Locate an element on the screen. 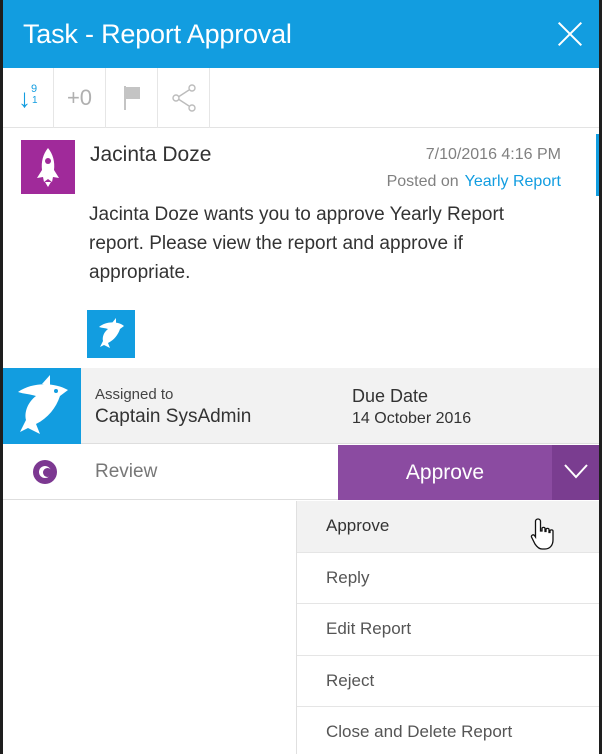 The width and height of the screenshot is (602, 754). chevron-down-icon is located at coordinates (576, 471).